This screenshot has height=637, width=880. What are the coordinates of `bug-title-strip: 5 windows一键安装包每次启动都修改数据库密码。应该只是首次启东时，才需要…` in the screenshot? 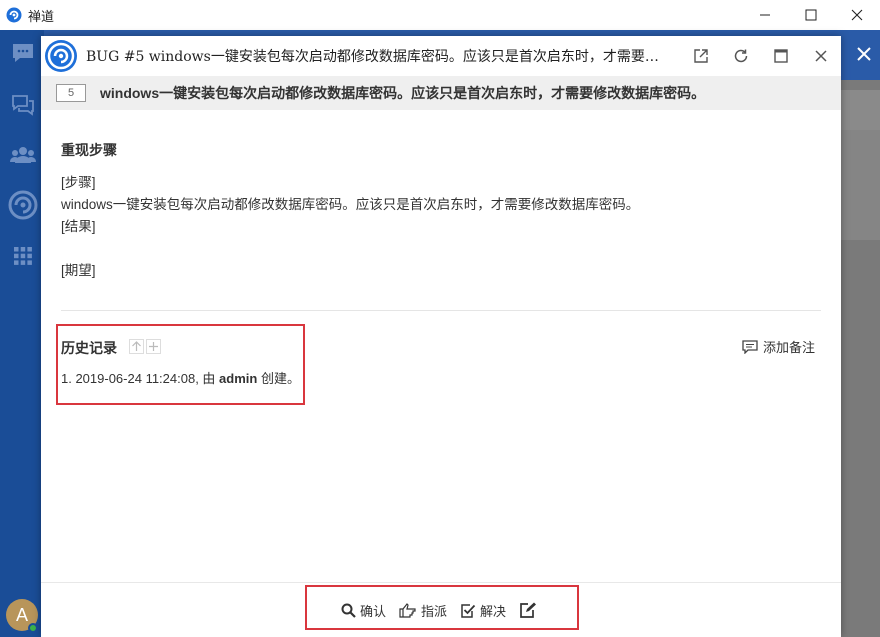 It's located at (441, 93).